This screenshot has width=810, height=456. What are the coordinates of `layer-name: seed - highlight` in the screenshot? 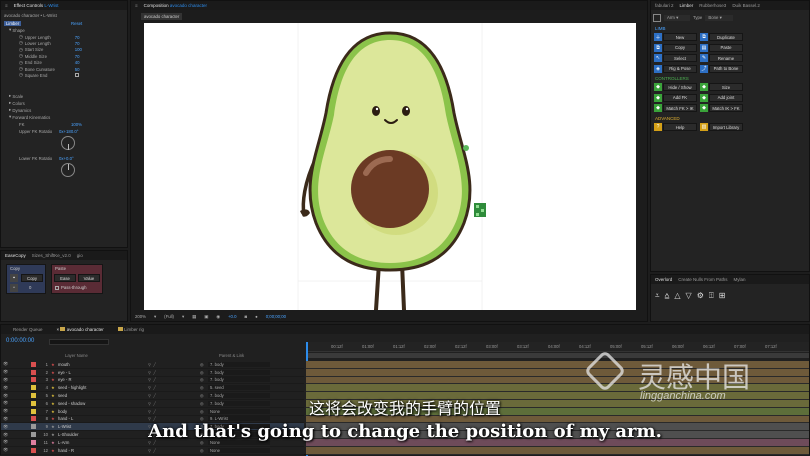 It's located at (103, 387).